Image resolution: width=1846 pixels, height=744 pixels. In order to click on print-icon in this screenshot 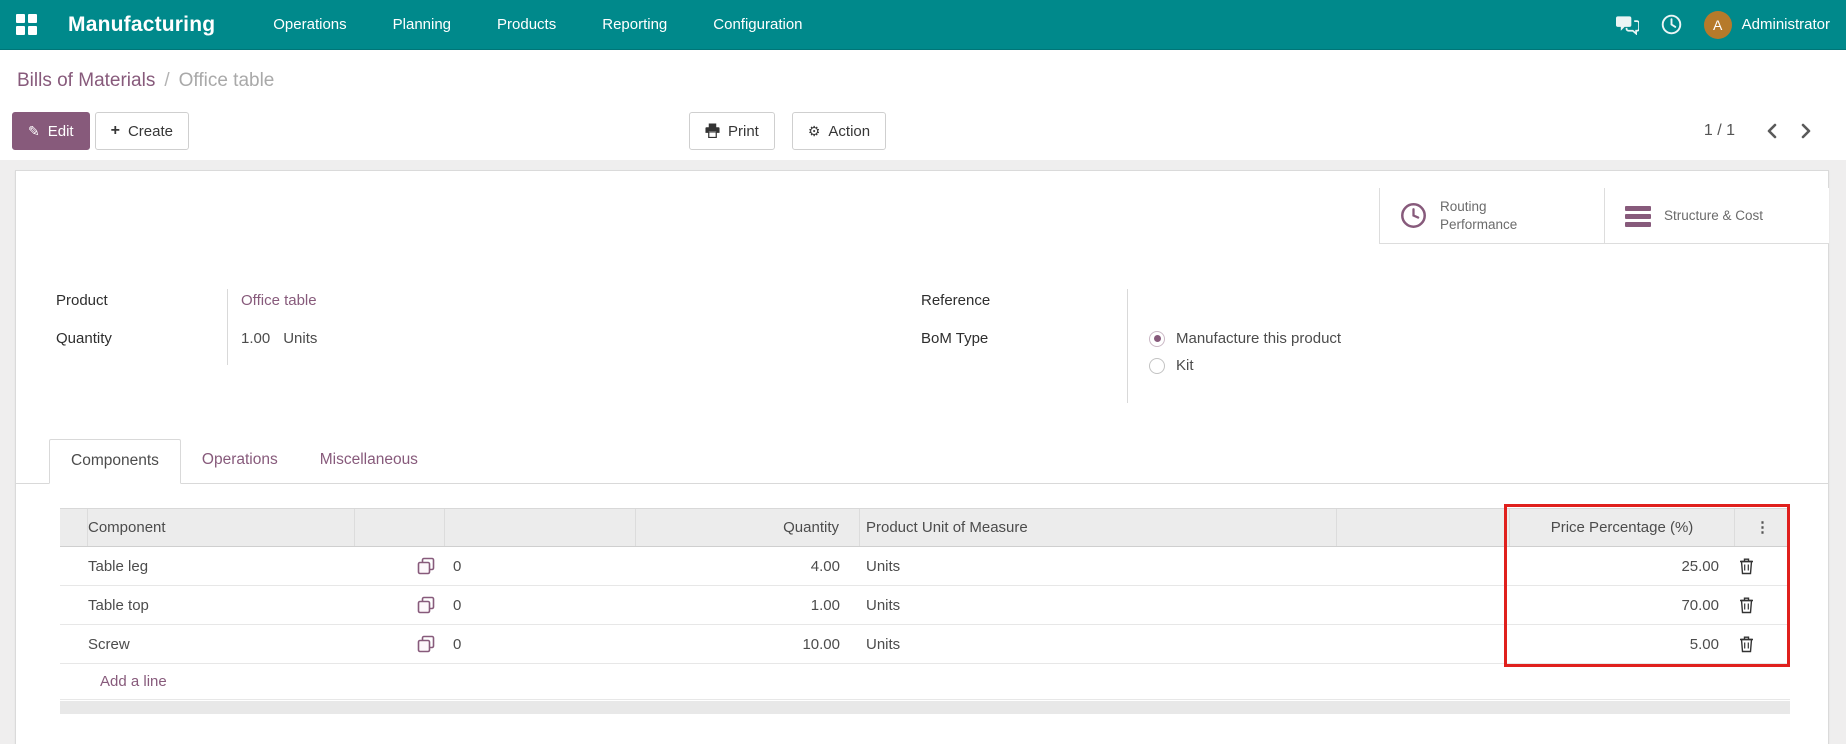, I will do `click(712, 131)`.